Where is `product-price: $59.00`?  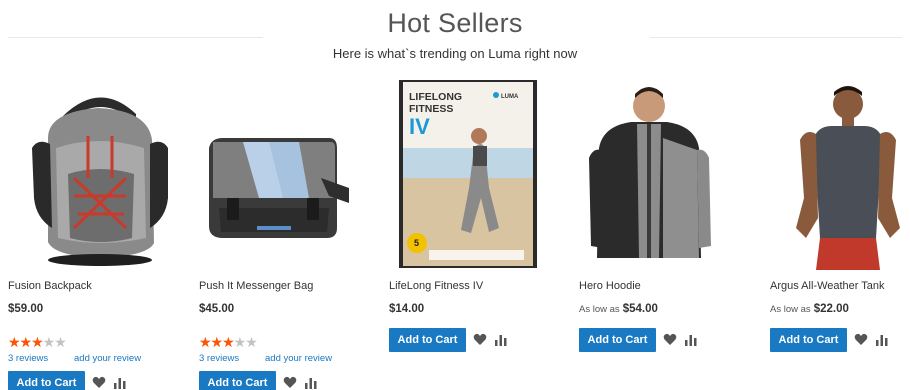
product-price: $59.00 is located at coordinates (25, 309).